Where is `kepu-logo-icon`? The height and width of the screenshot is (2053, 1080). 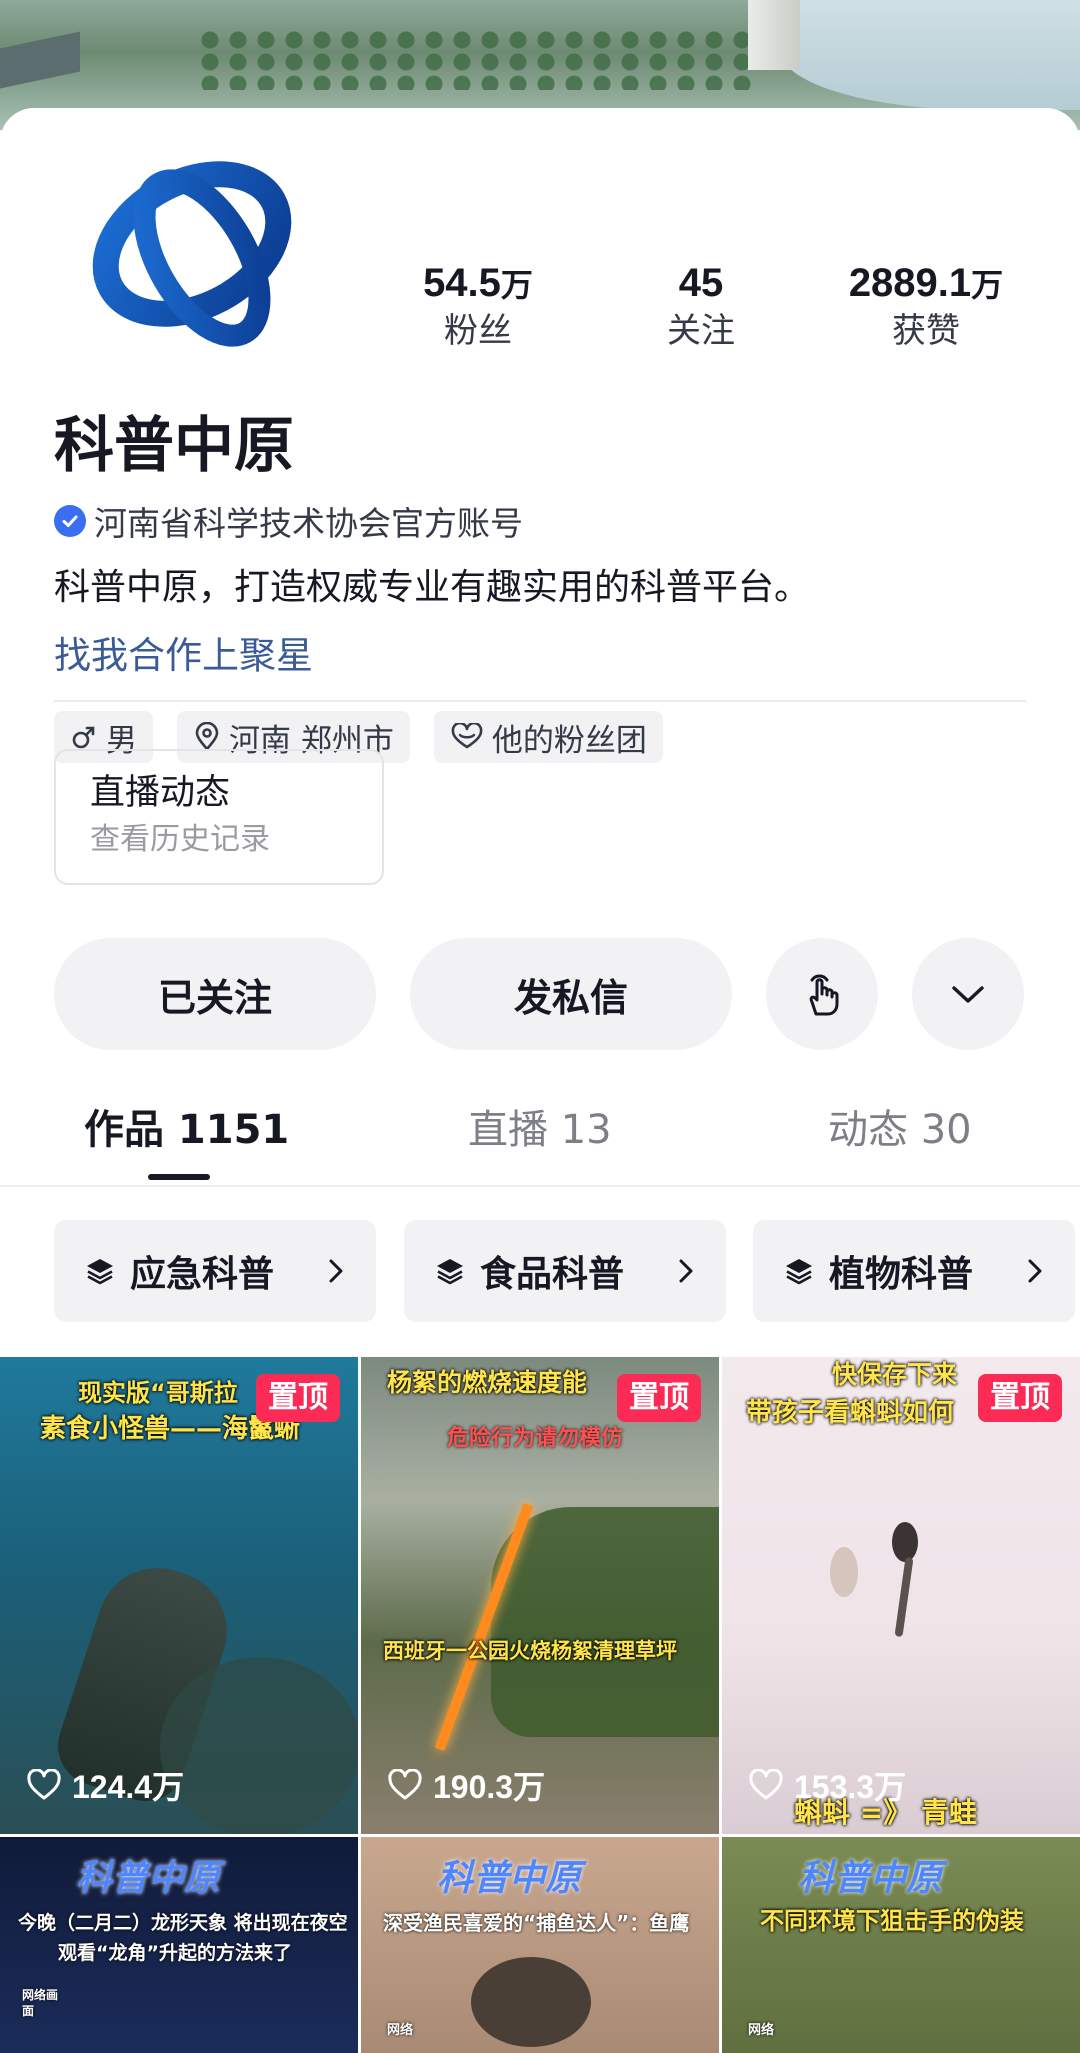 kepu-logo-icon is located at coordinates (192, 254).